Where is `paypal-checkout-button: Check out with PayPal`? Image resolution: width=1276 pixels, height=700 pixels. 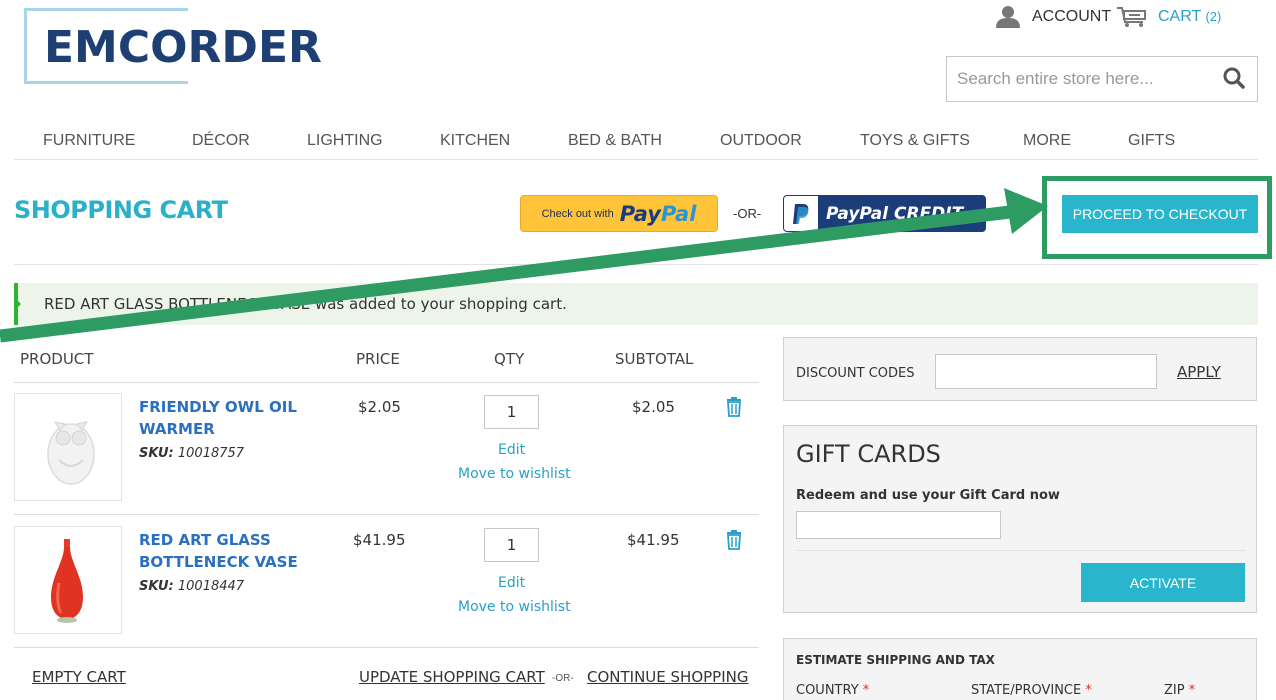
paypal-checkout-button: Check out with PayPal is located at coordinates (619, 213).